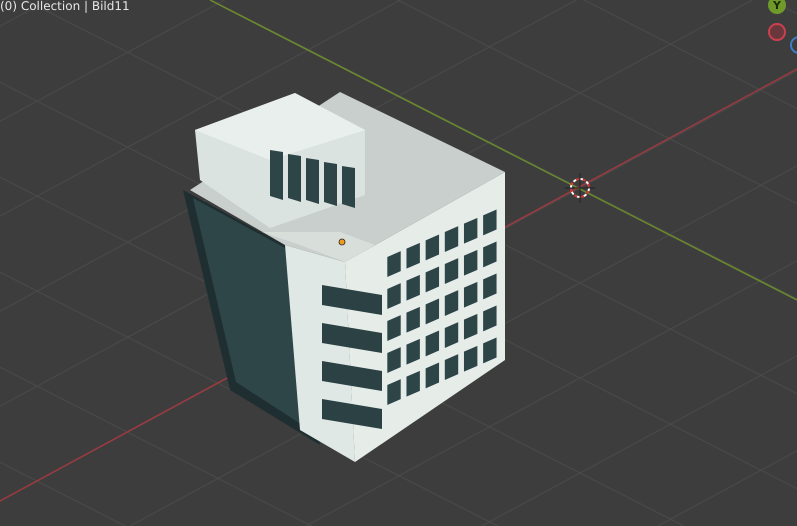  What do you see at coordinates (777, 32) in the screenshot?
I see `negative-x-gizmo-button` at bounding box center [777, 32].